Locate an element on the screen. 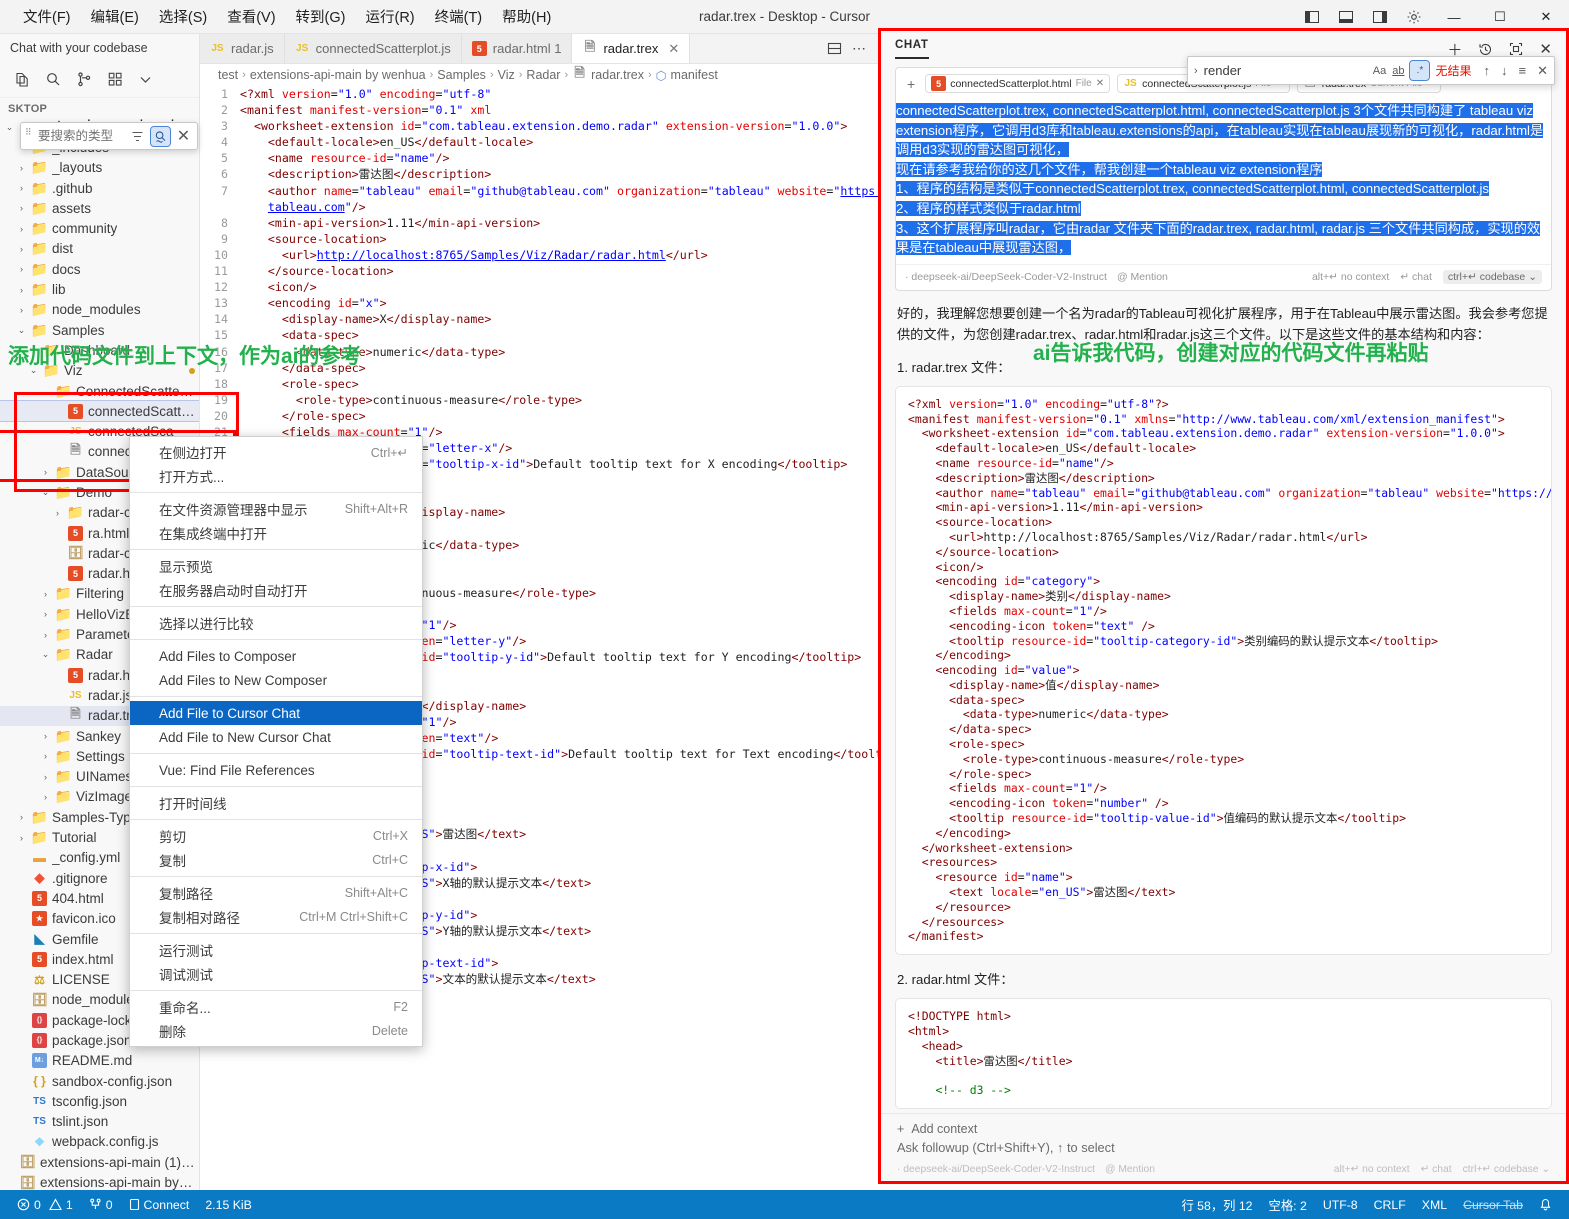 The height and width of the screenshot is (1219, 1569). context-menu-item: 复制路径 Shift+Alt+C is located at coordinates (276, 893).